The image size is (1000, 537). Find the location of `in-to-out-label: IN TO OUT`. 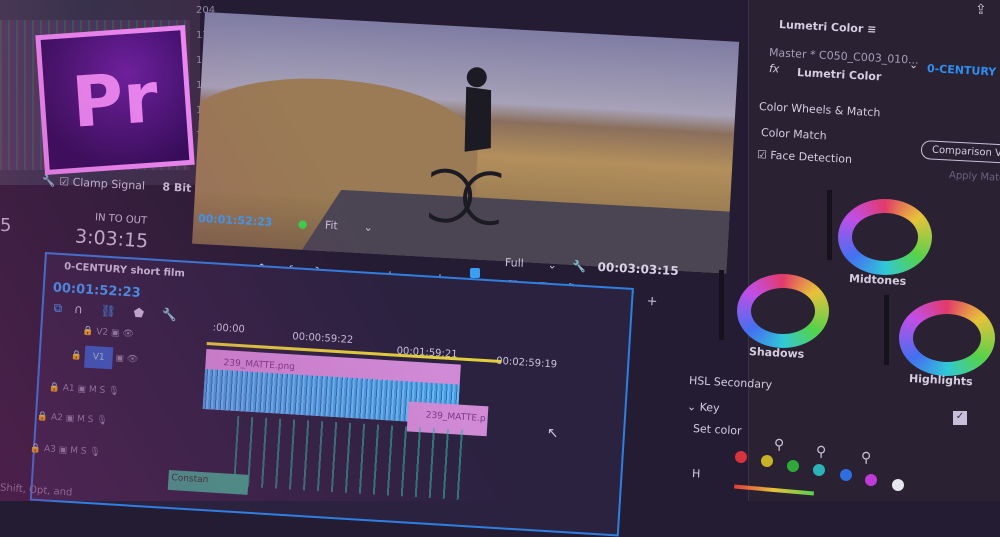

in-to-out-label: IN TO OUT is located at coordinates (121, 219).